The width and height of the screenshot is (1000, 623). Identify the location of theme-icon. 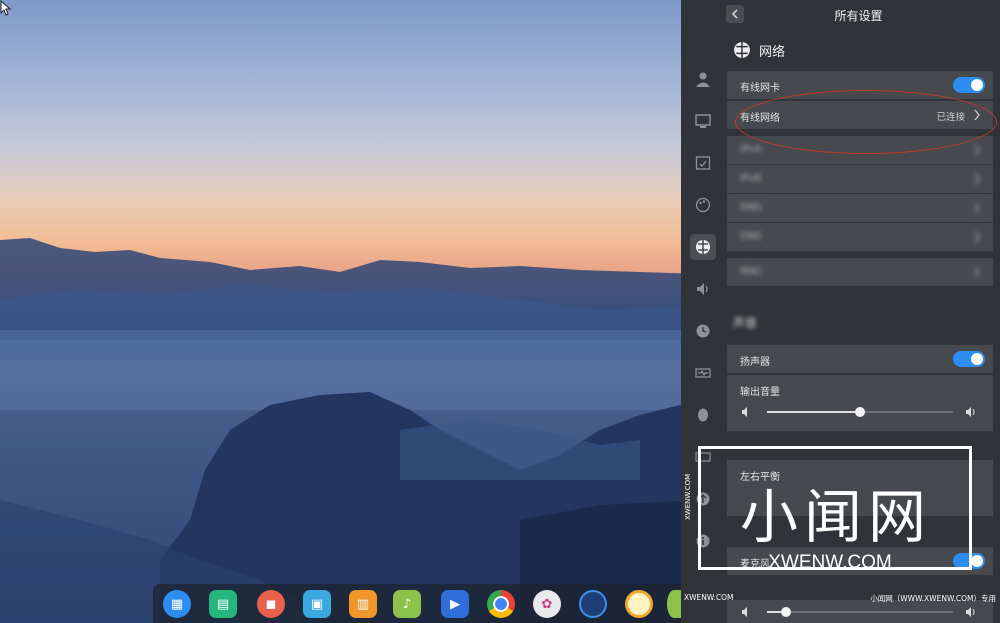
(703, 205).